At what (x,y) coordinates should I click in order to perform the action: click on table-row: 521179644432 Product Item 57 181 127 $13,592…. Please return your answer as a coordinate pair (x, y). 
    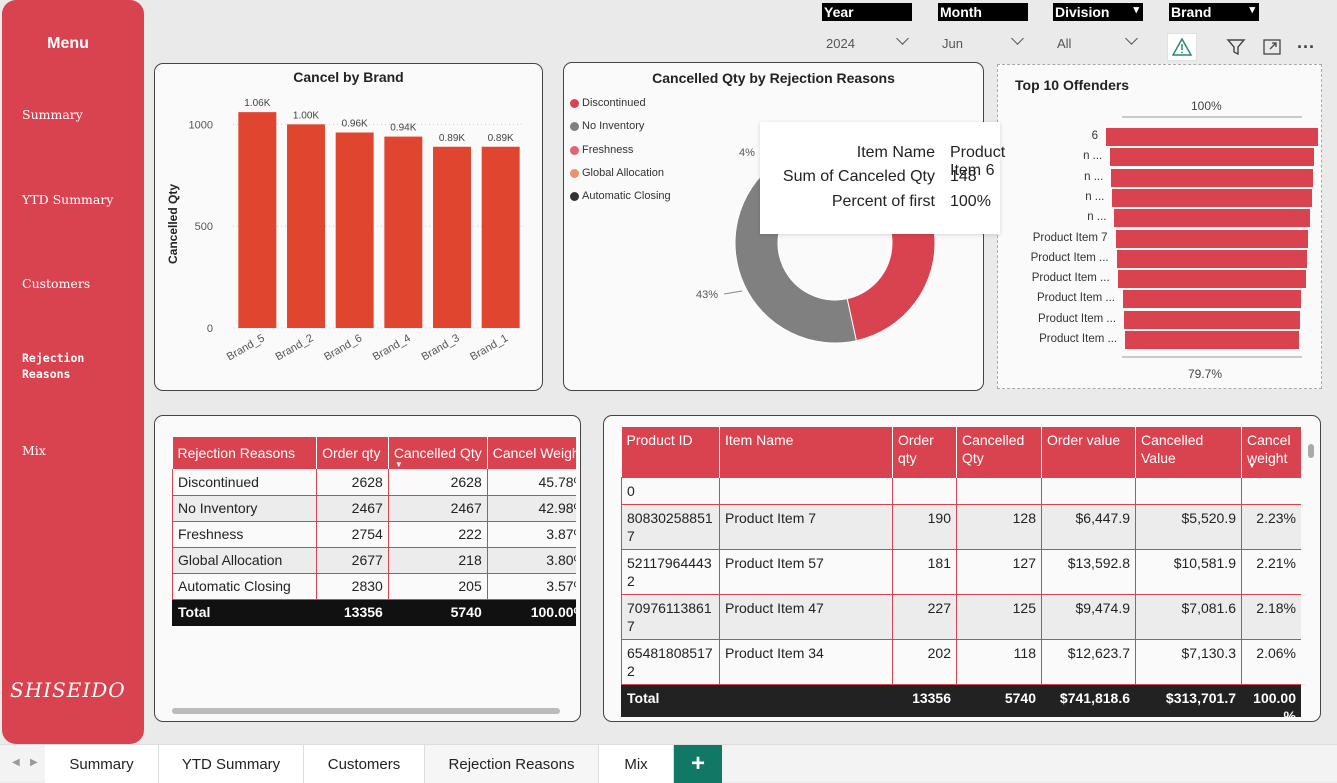
    Looking at the image, I should click on (961, 571).